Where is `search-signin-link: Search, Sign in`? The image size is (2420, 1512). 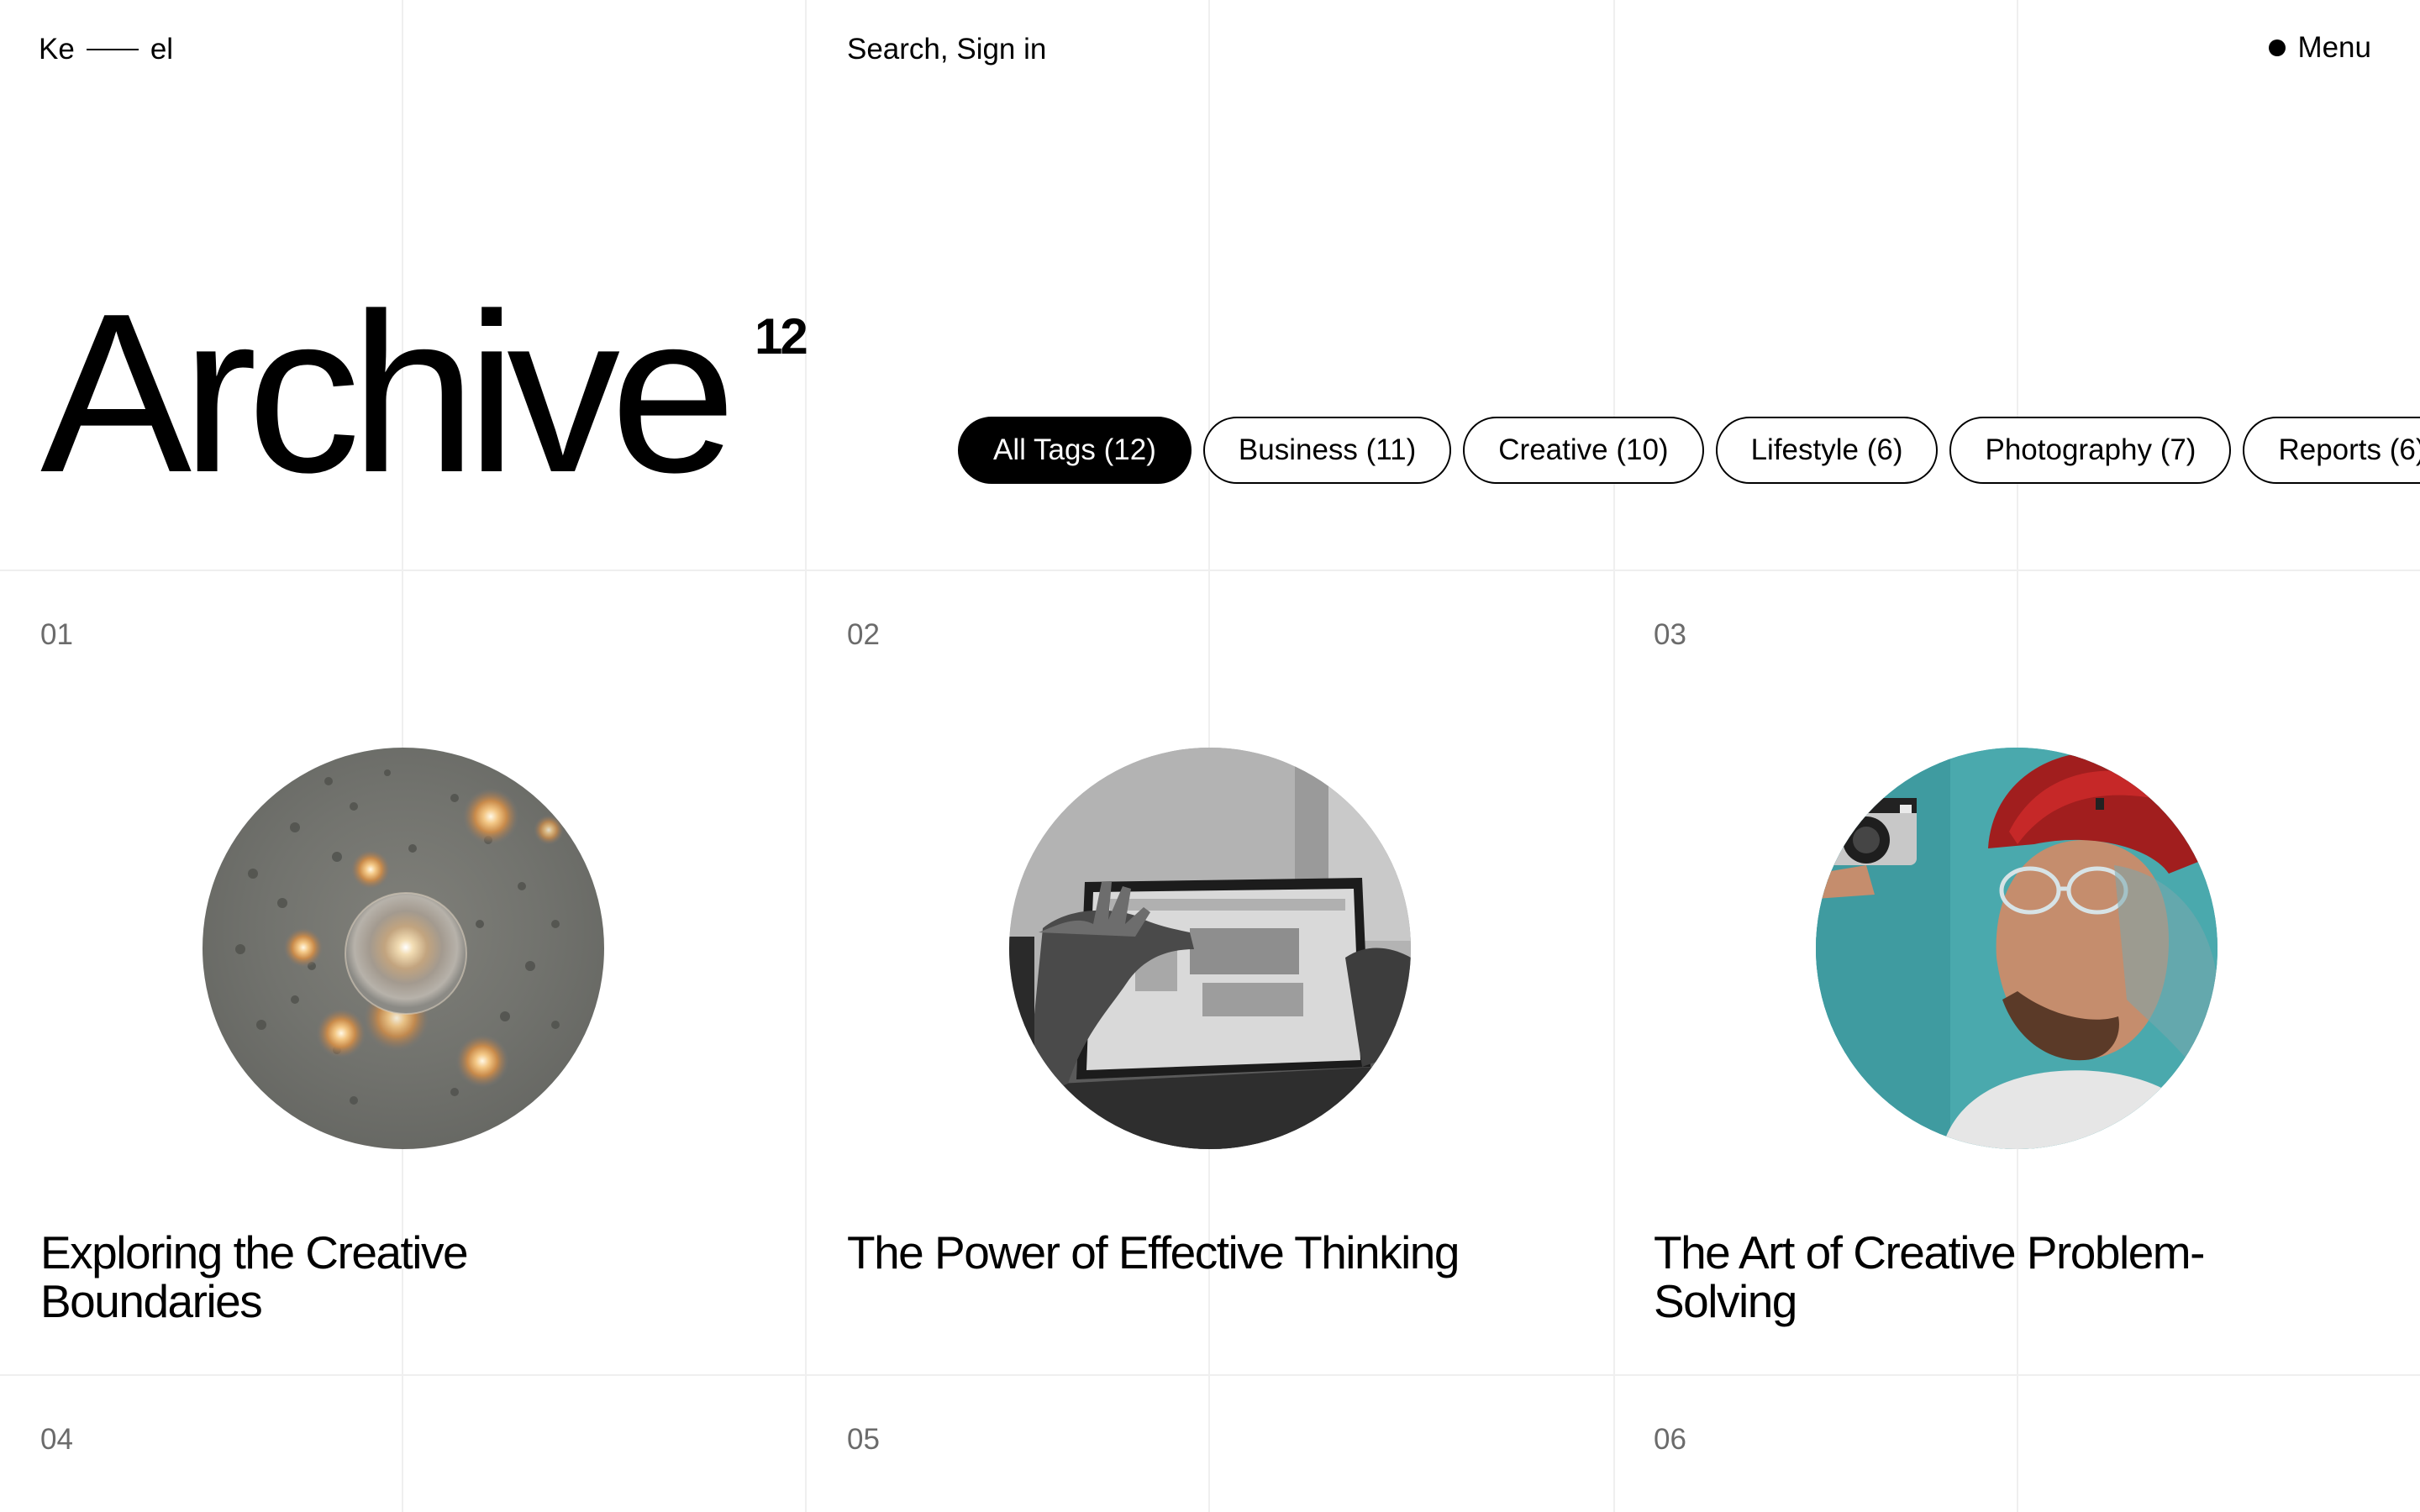
search-signin-link: Search, Sign in is located at coordinates (946, 49).